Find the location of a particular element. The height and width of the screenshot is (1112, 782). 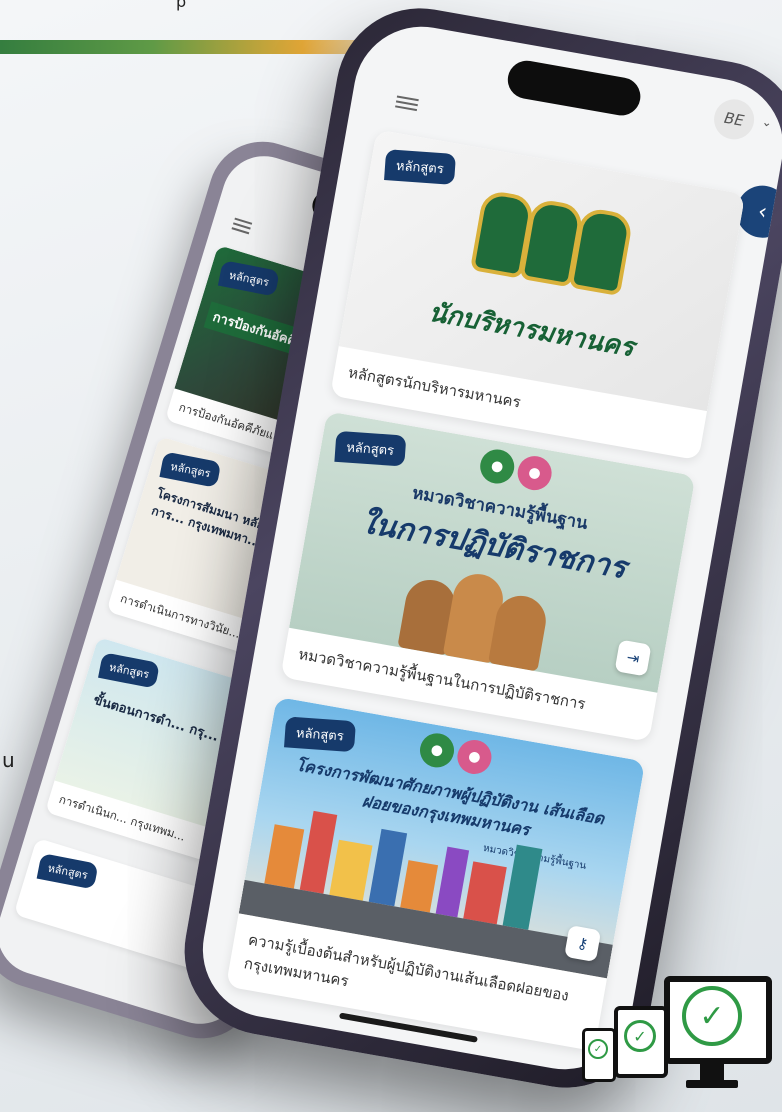

monitor-icon: ✓ is located at coordinates (718, 1032).